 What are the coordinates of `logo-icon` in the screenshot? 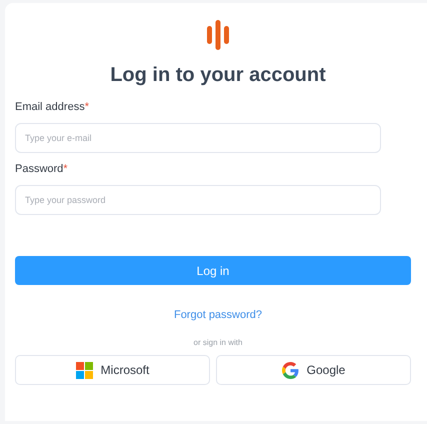 It's located at (218, 35).